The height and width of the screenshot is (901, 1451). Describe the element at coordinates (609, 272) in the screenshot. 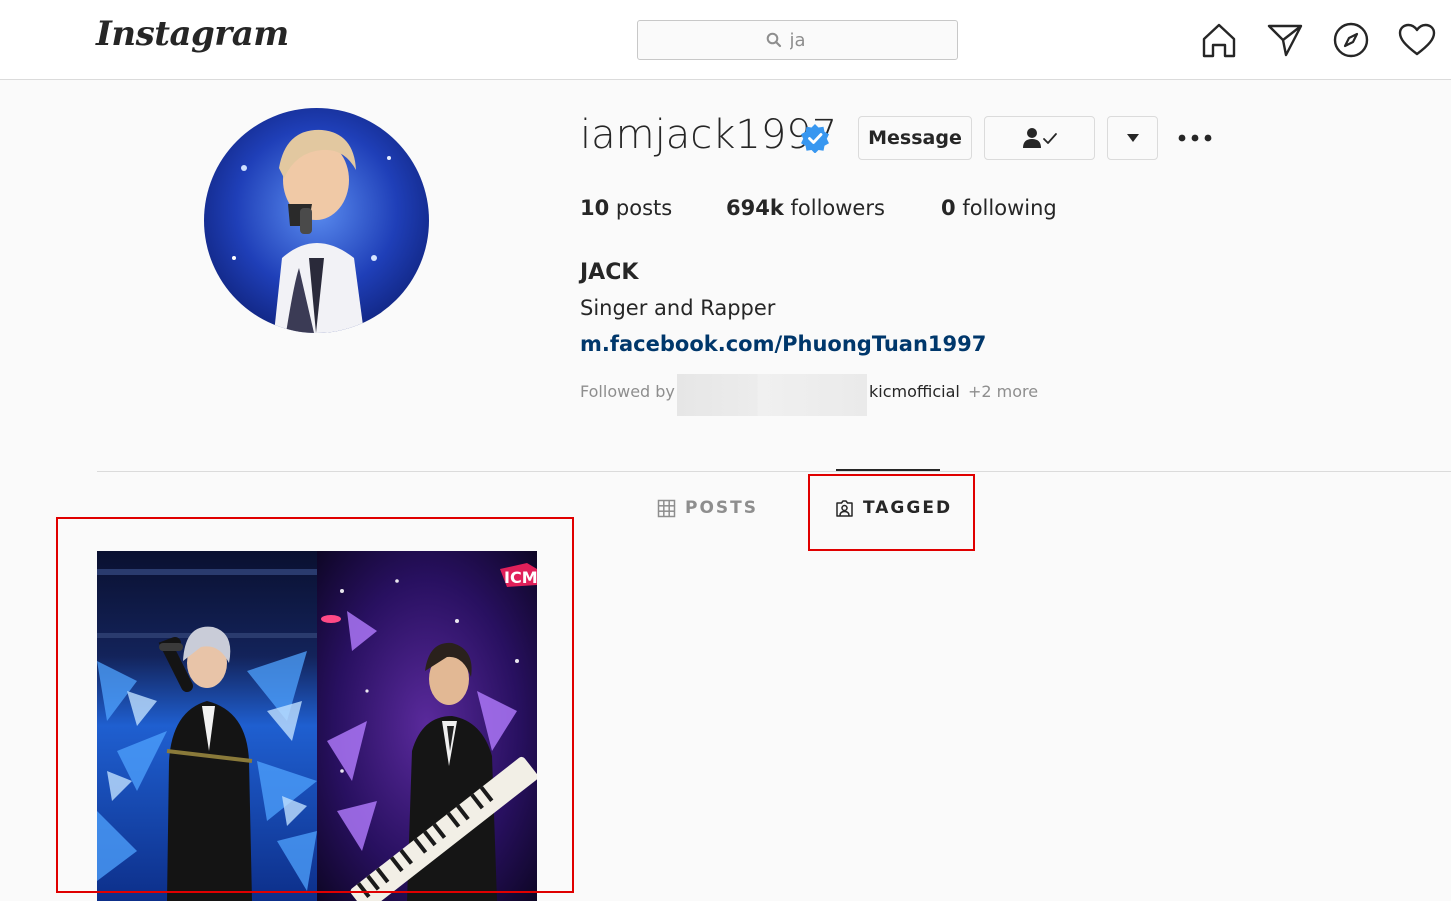

I see `profile-full-name: JACK` at that location.